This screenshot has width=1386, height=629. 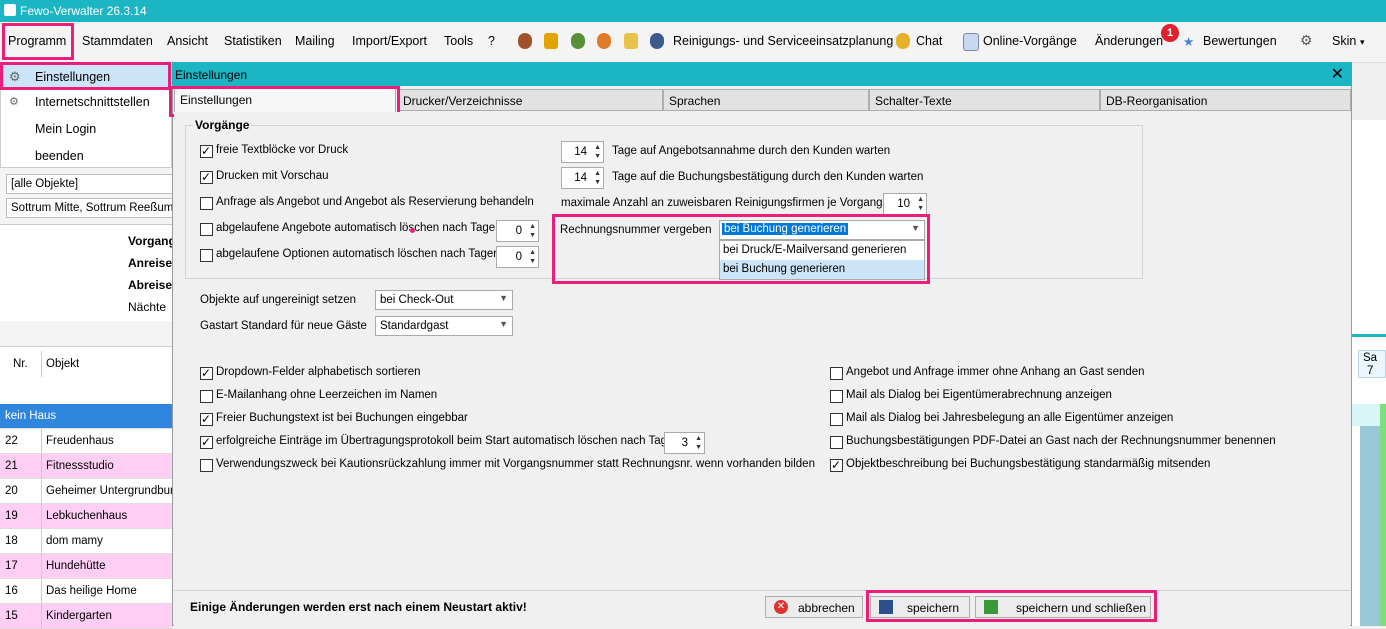 I want to click on close-icon: ✕, so click(x=1337, y=74).